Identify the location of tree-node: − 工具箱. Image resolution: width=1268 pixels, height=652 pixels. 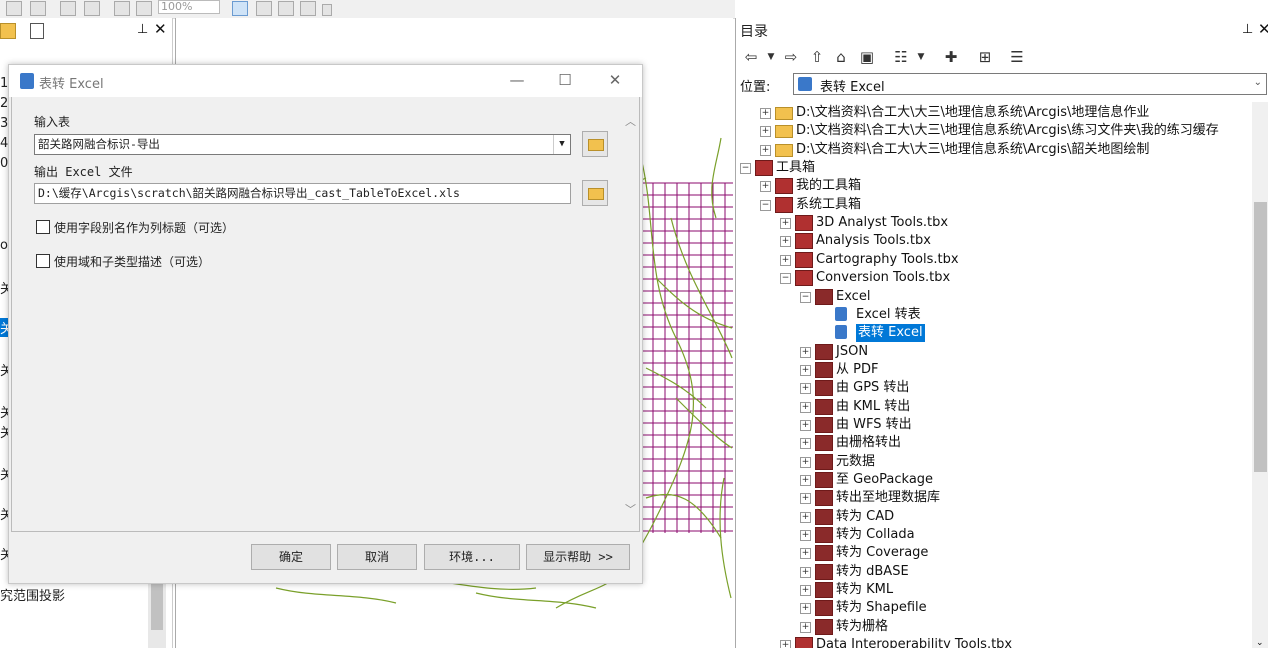
(992, 168).